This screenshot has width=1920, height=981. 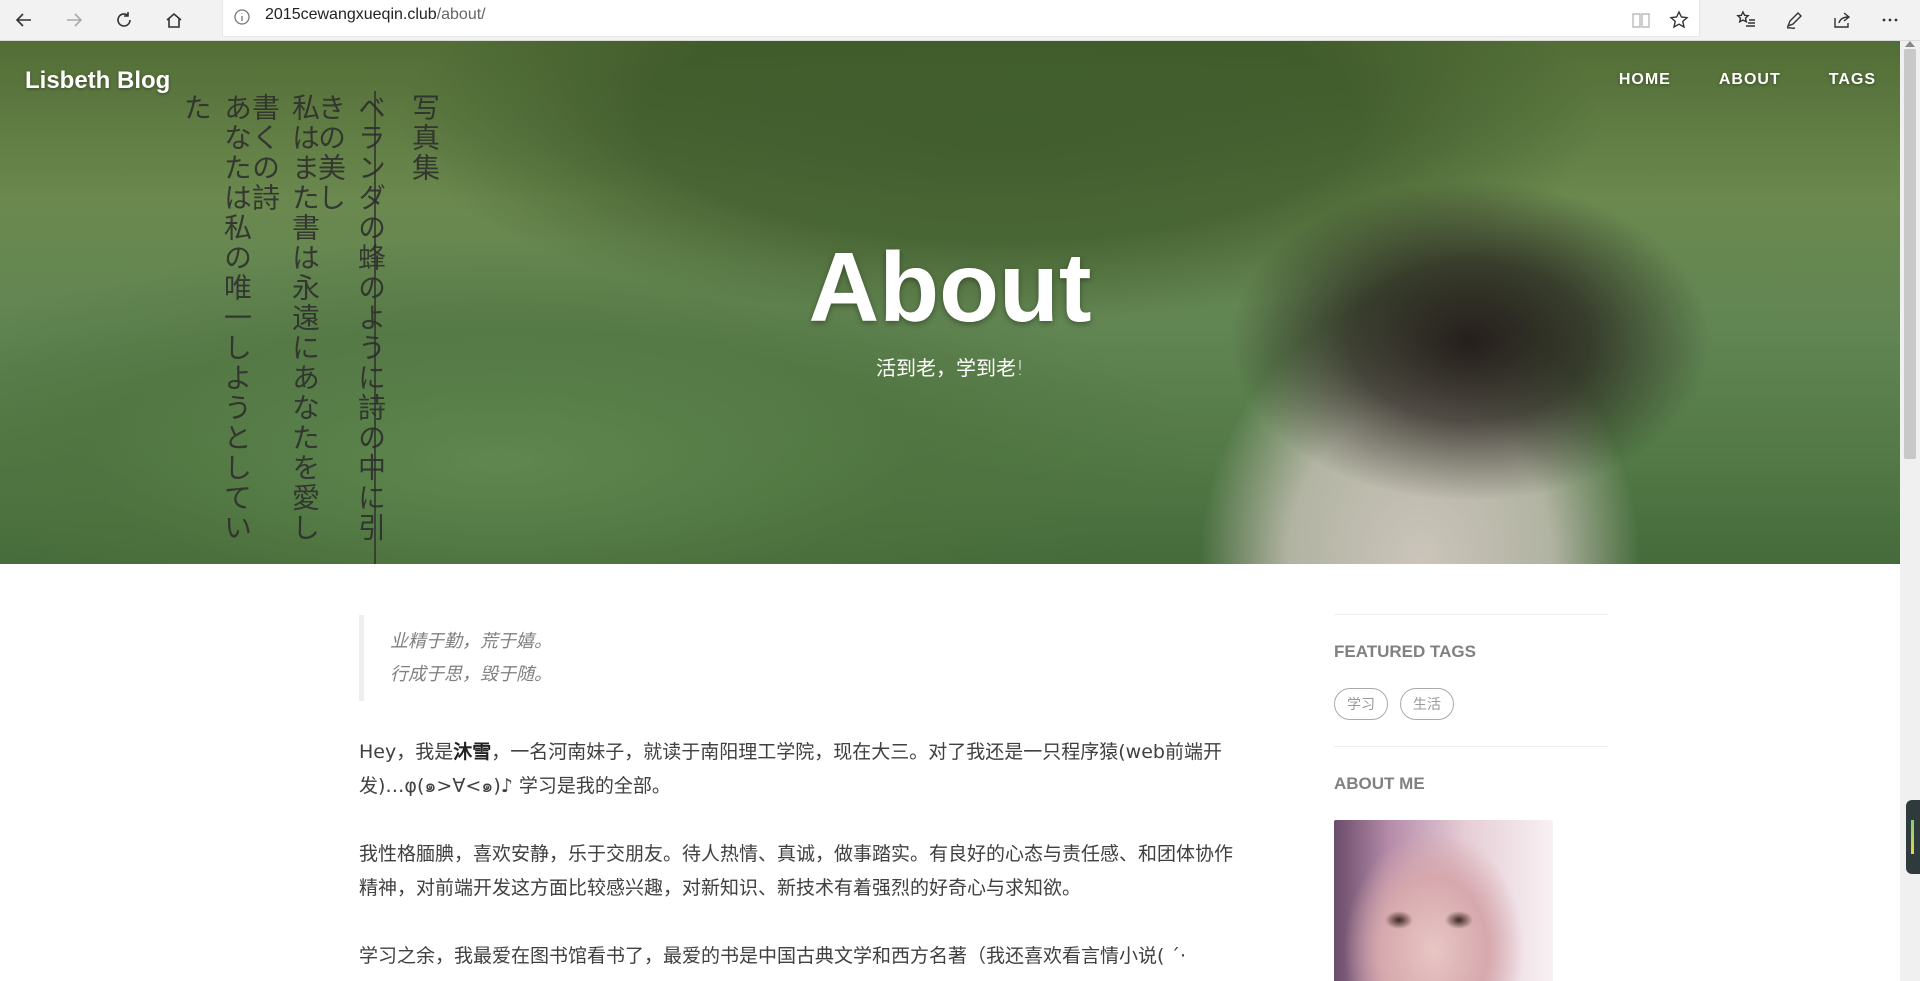 I want to click on site-brand: Lisbeth Blog, so click(x=97, y=81).